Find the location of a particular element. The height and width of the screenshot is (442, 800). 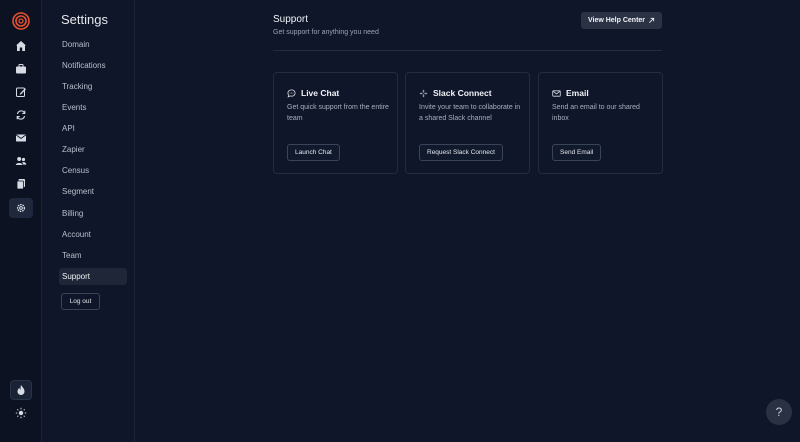

card-description: Send an email to our shared inbox is located at coordinates (596, 113).